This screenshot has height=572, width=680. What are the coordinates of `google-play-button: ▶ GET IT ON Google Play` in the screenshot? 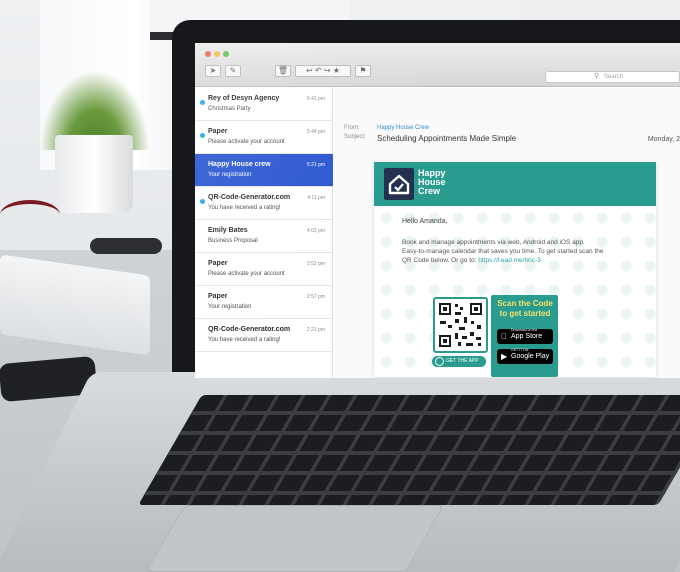 It's located at (525, 356).